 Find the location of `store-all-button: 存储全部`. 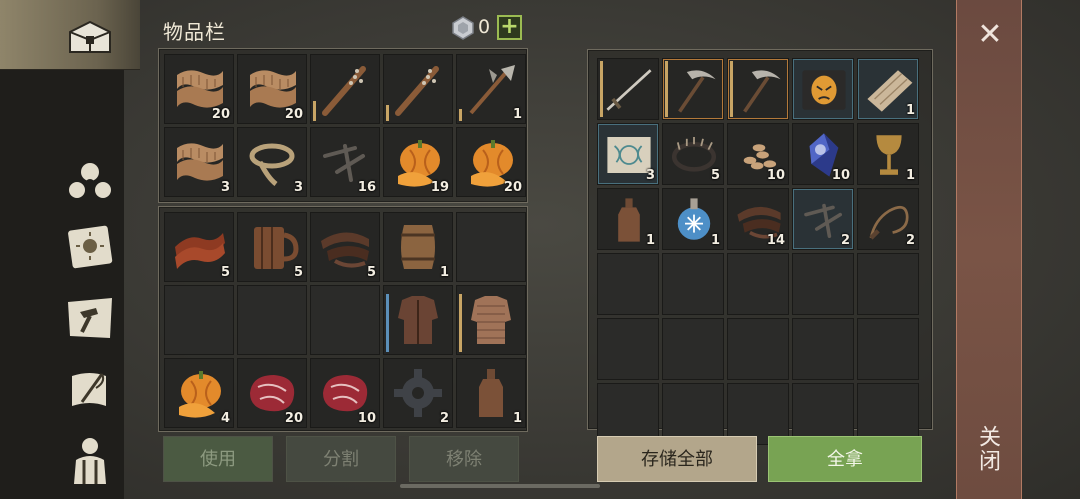

store-all-button: 存储全部 is located at coordinates (677, 459).